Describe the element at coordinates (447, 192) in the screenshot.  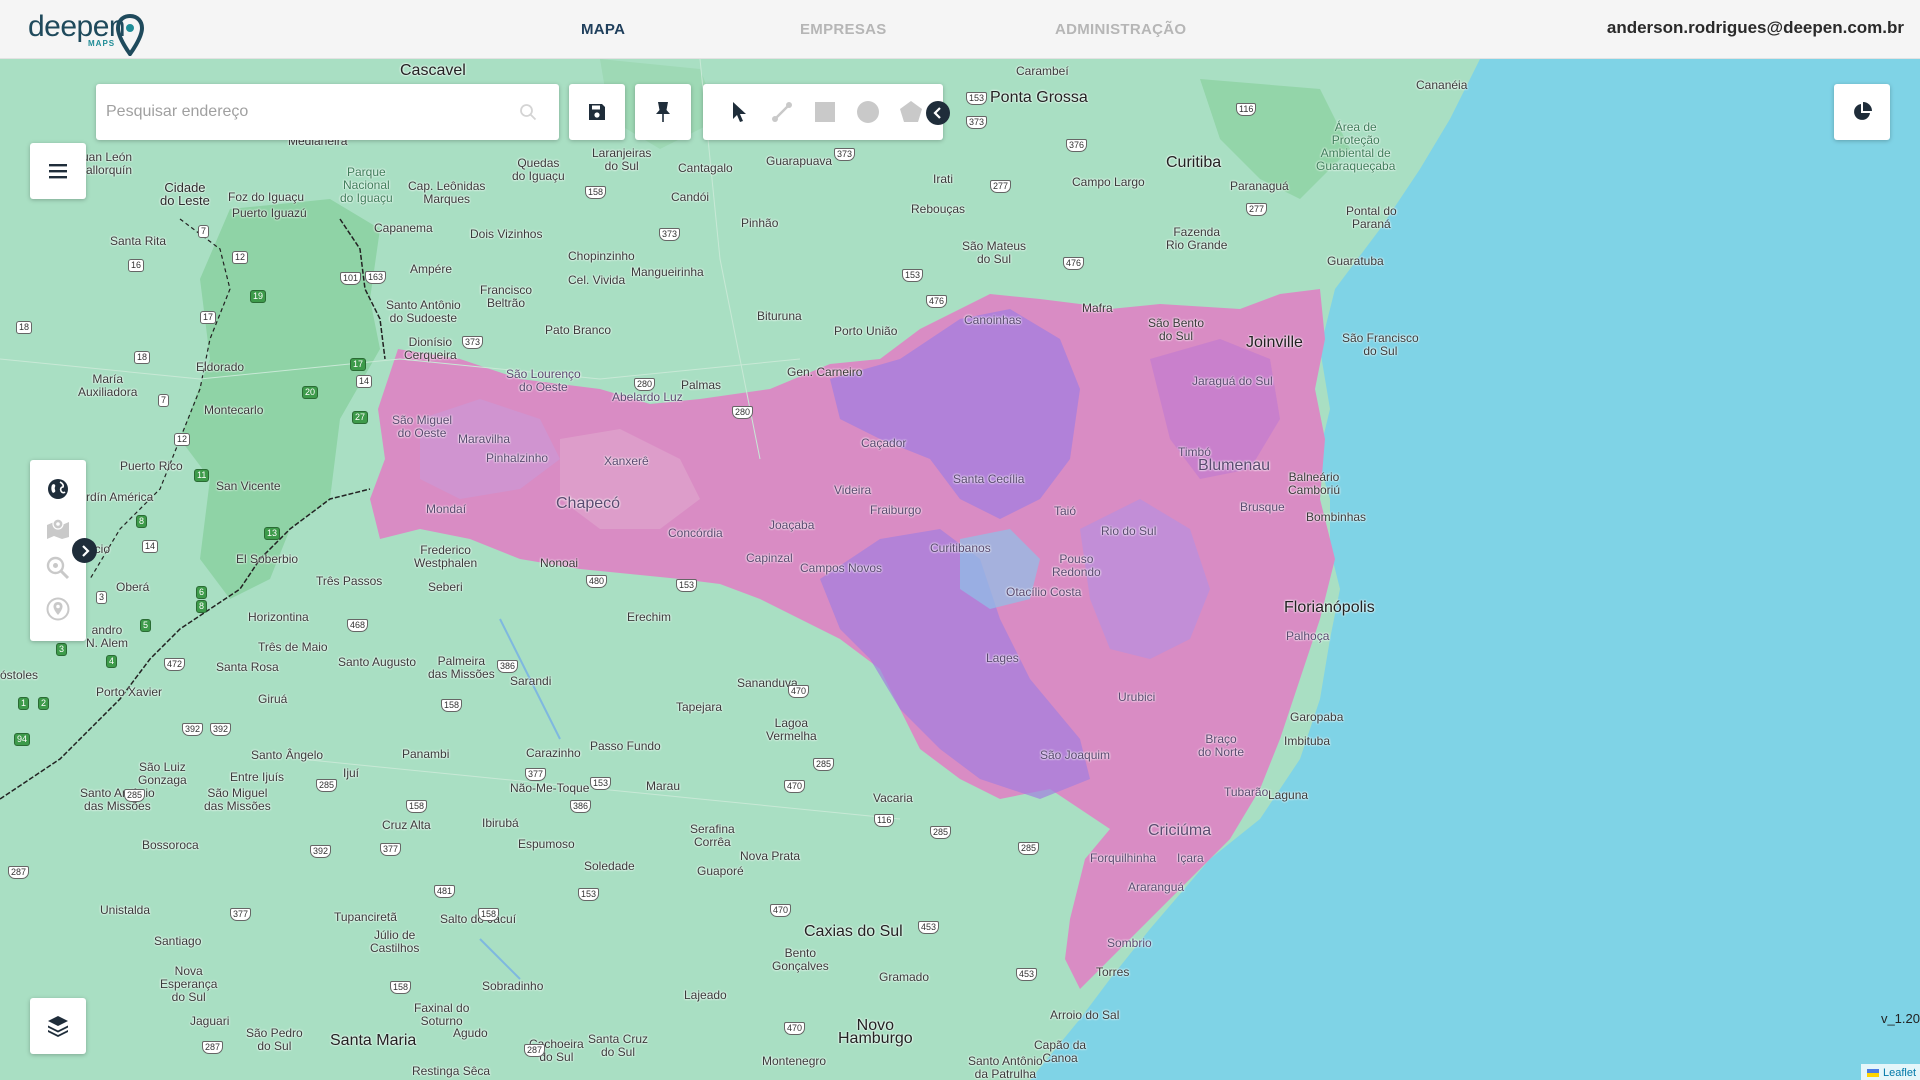
I see `city-label: Cap. Leônidas Marques` at that location.